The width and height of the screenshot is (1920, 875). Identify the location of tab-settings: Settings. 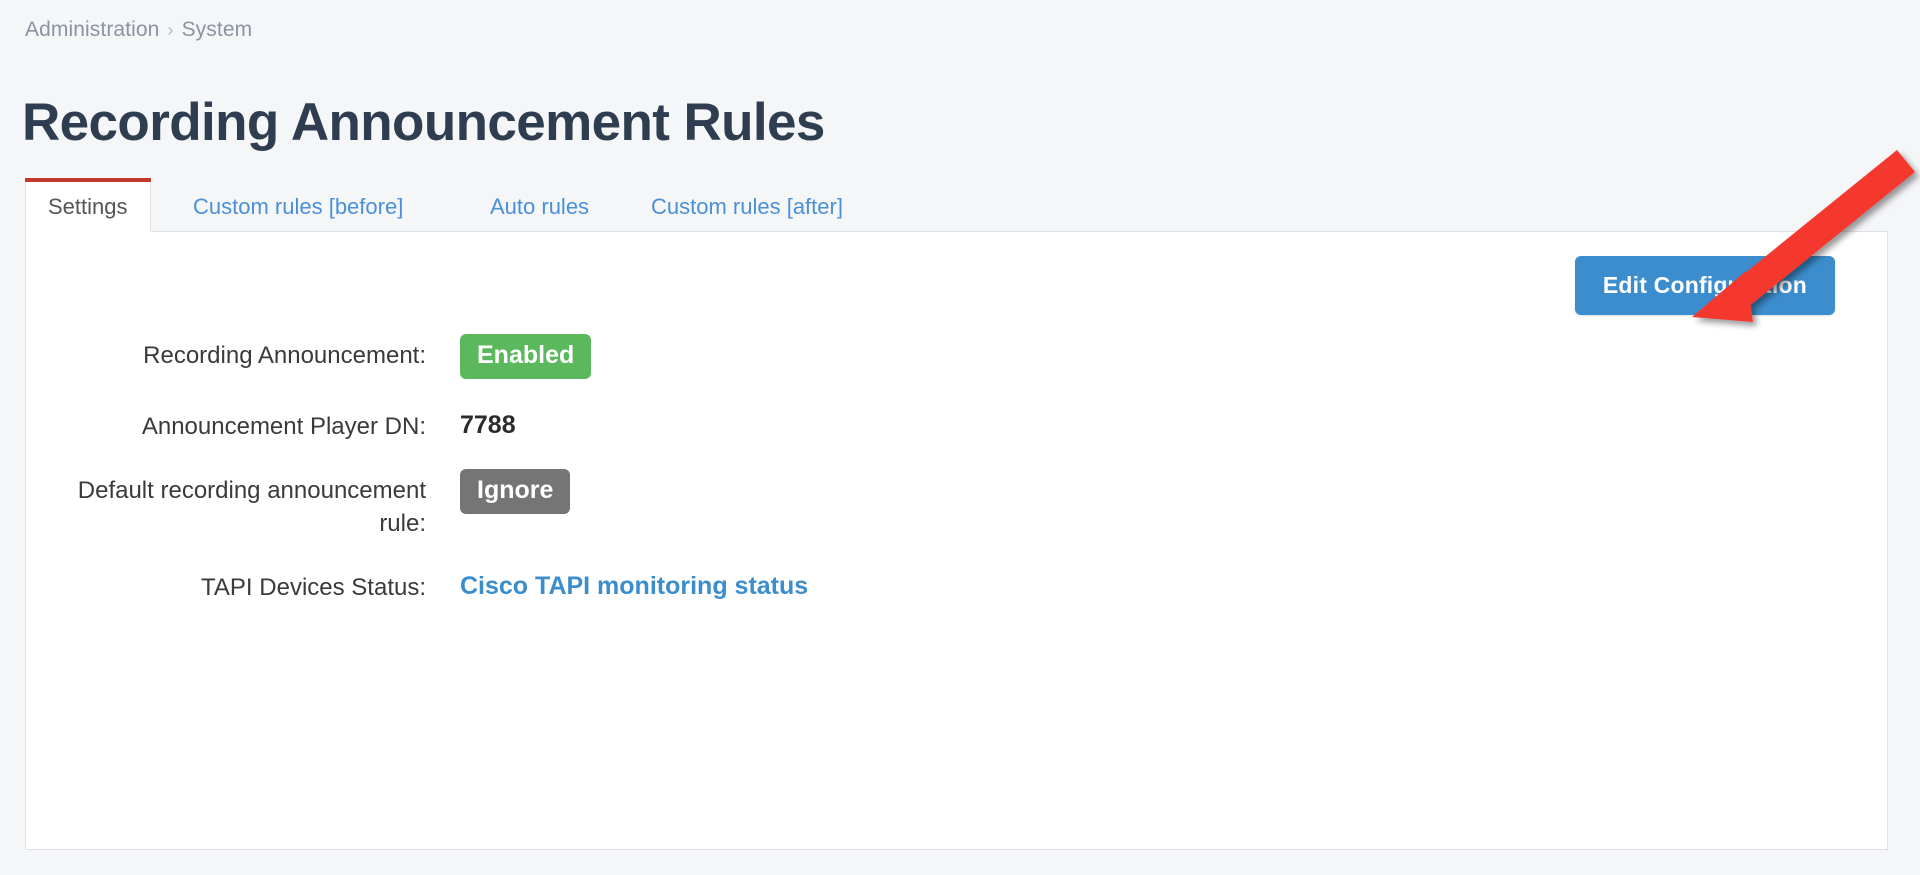
(88, 205).